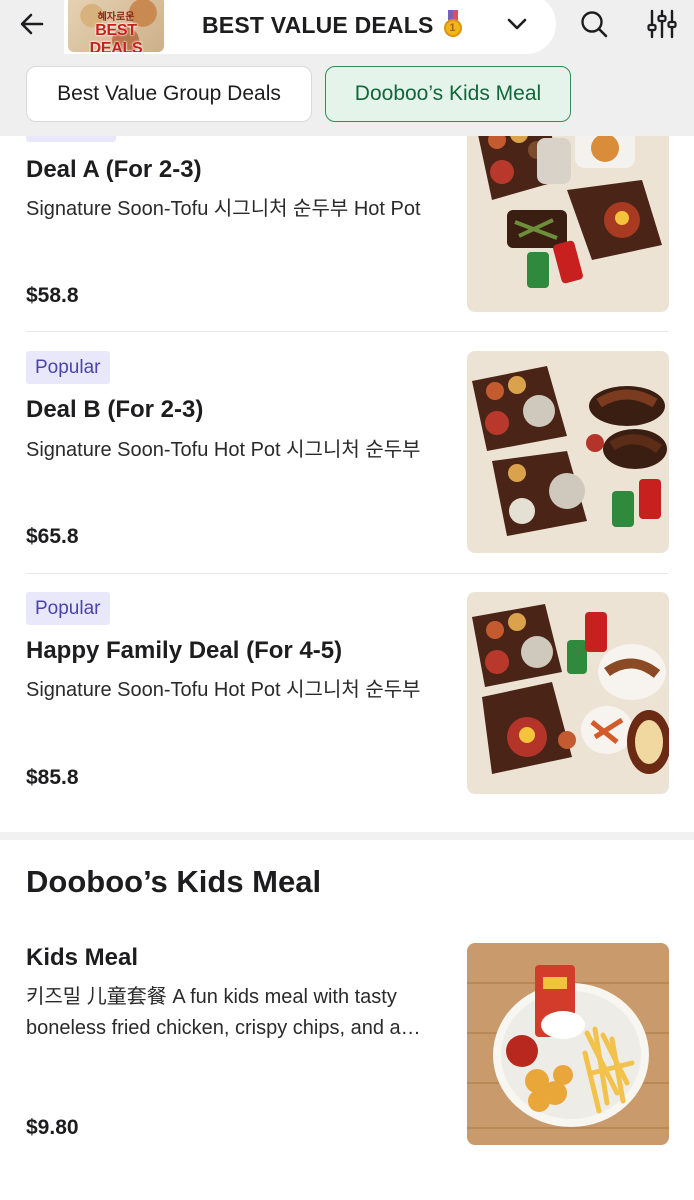 This screenshot has width=694, height=1200. Describe the element at coordinates (223, 209) in the screenshot. I see `item-description: Signature Soon-Tofu 시그니처 순두부 Hot Pot` at that location.